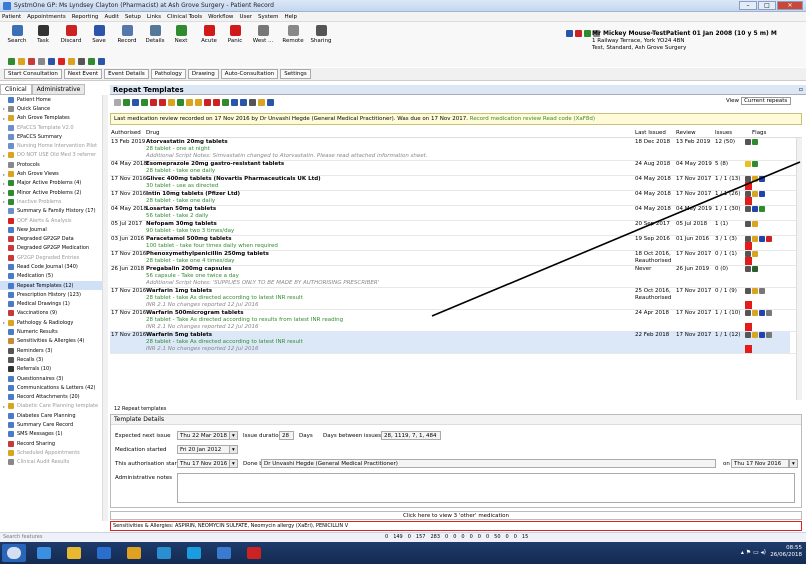  What do you see at coordinates (53, 192) in the screenshot?
I see `sidebar-item-minor-active-problems-2: ▸ Minor Active Problems (2)` at bounding box center [53, 192].